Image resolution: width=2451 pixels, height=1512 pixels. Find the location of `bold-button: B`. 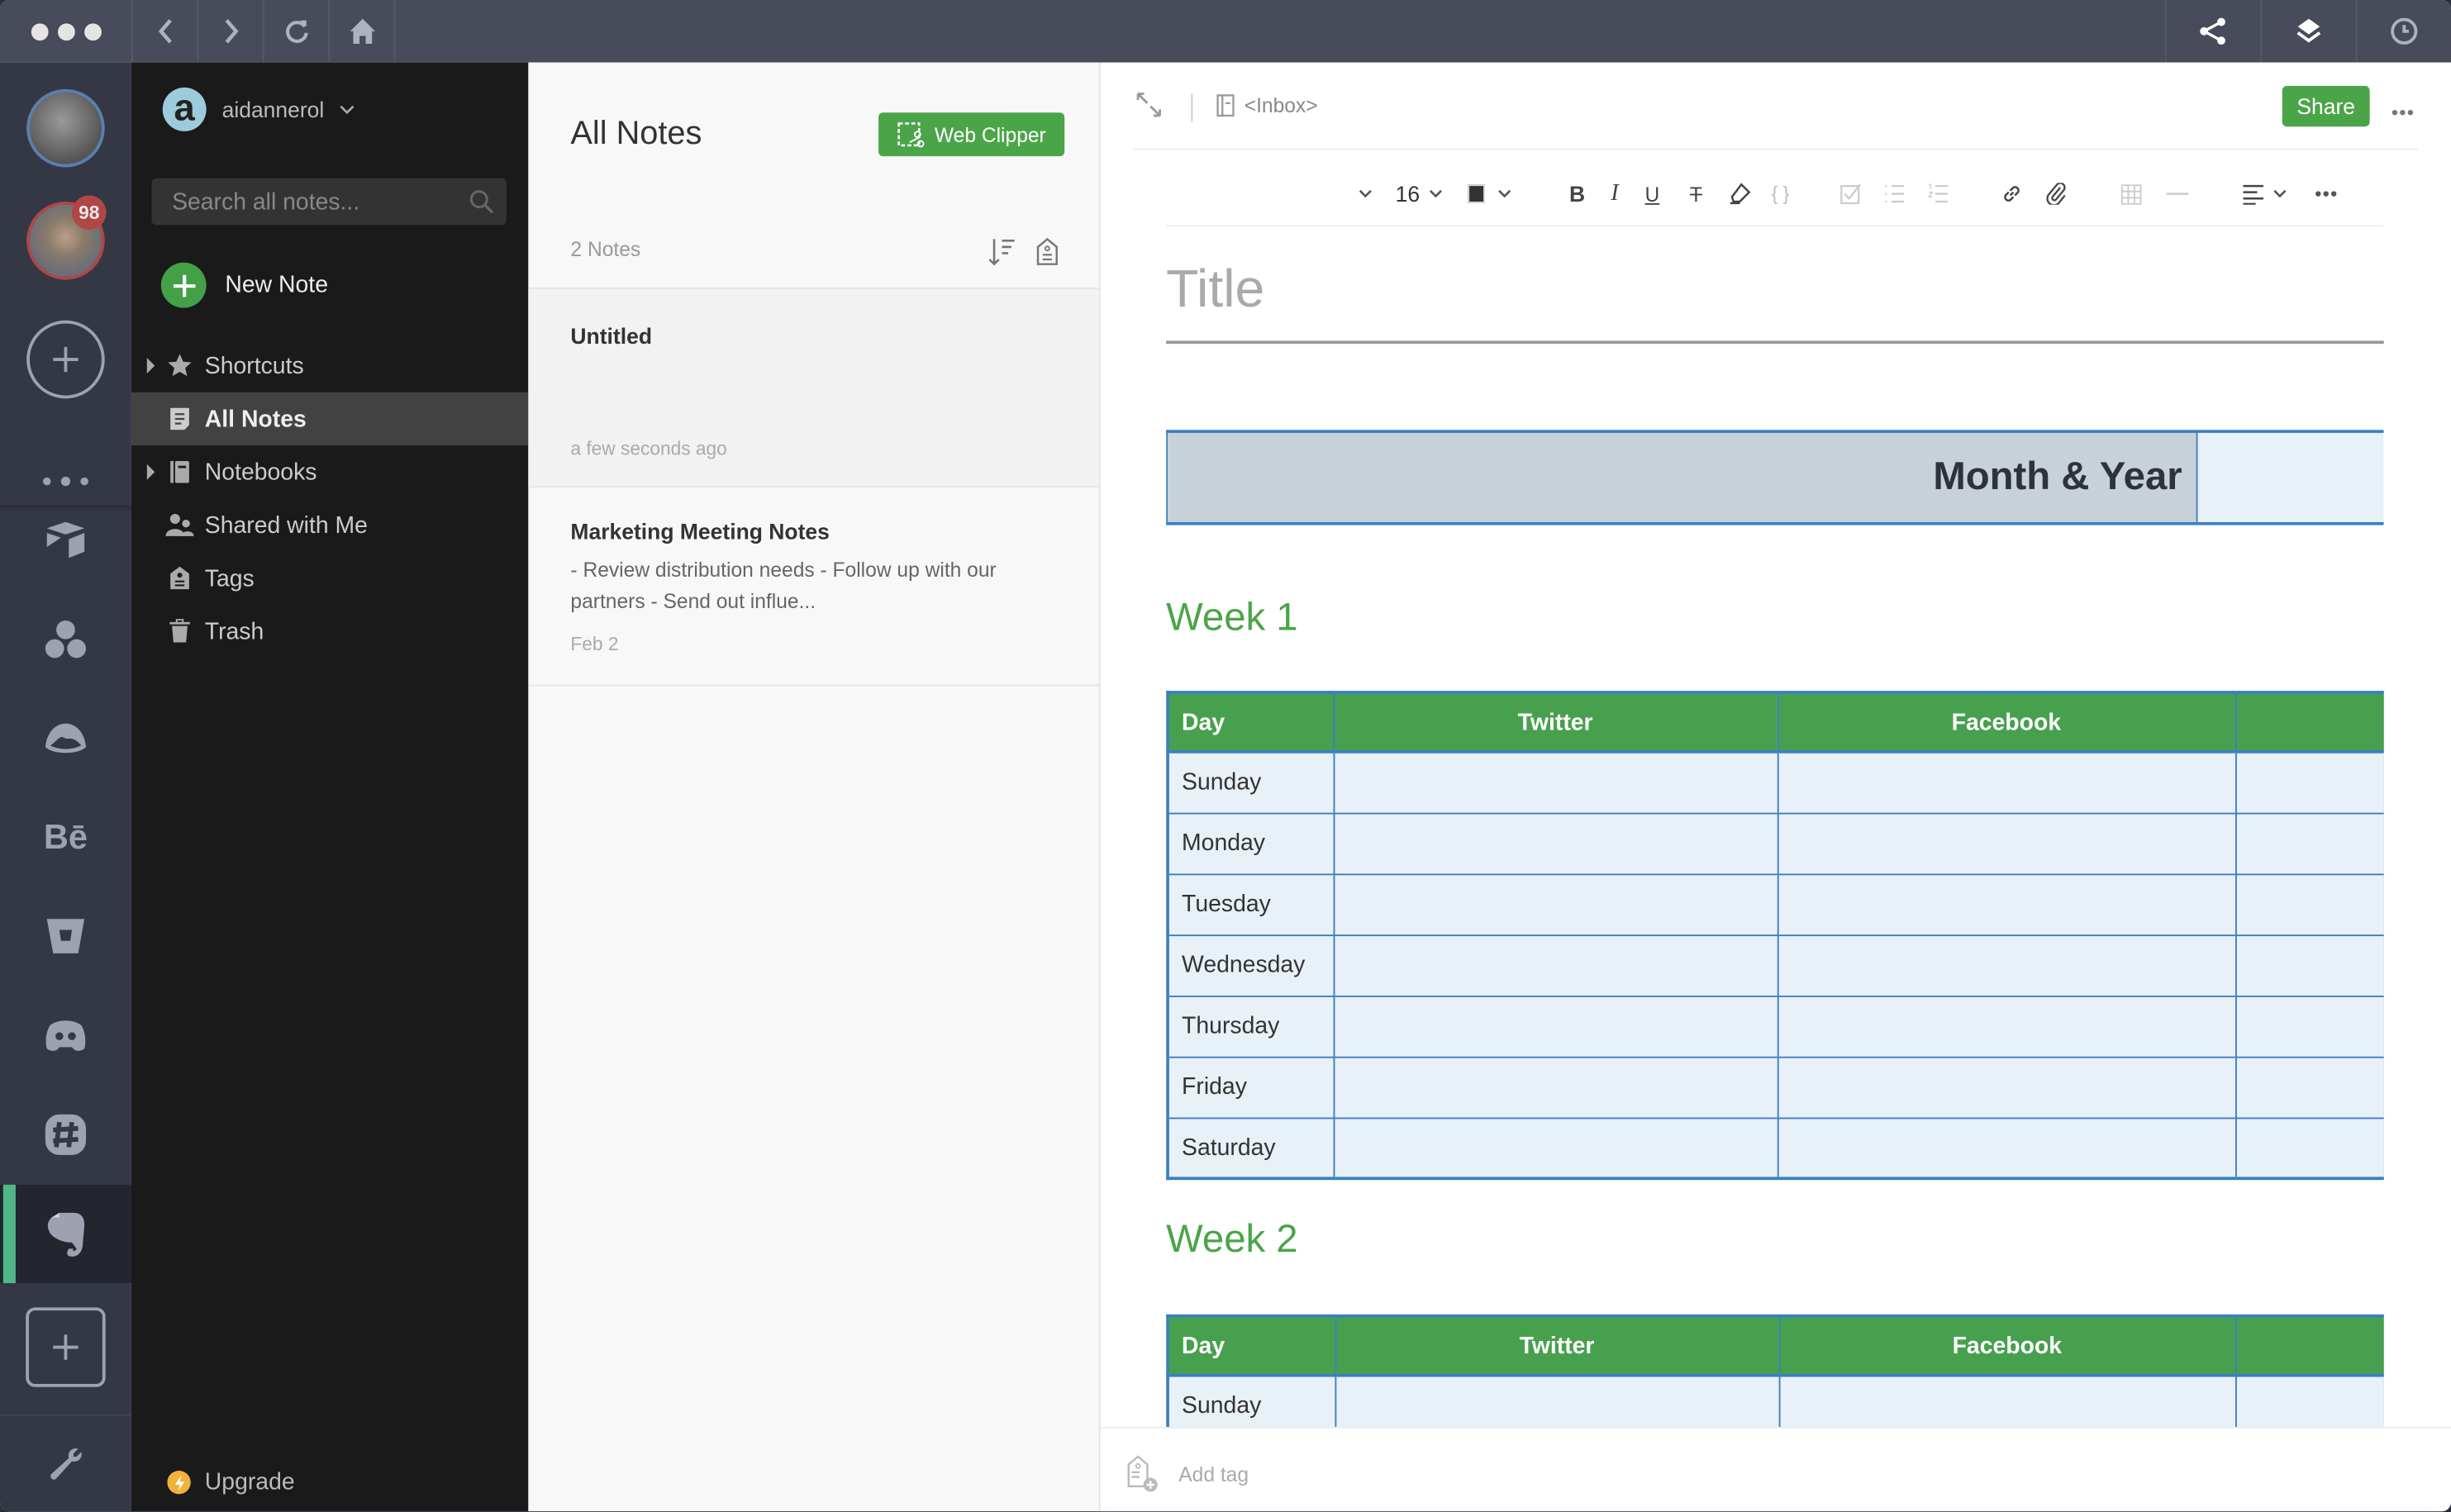

bold-button: B is located at coordinates (1576, 194).